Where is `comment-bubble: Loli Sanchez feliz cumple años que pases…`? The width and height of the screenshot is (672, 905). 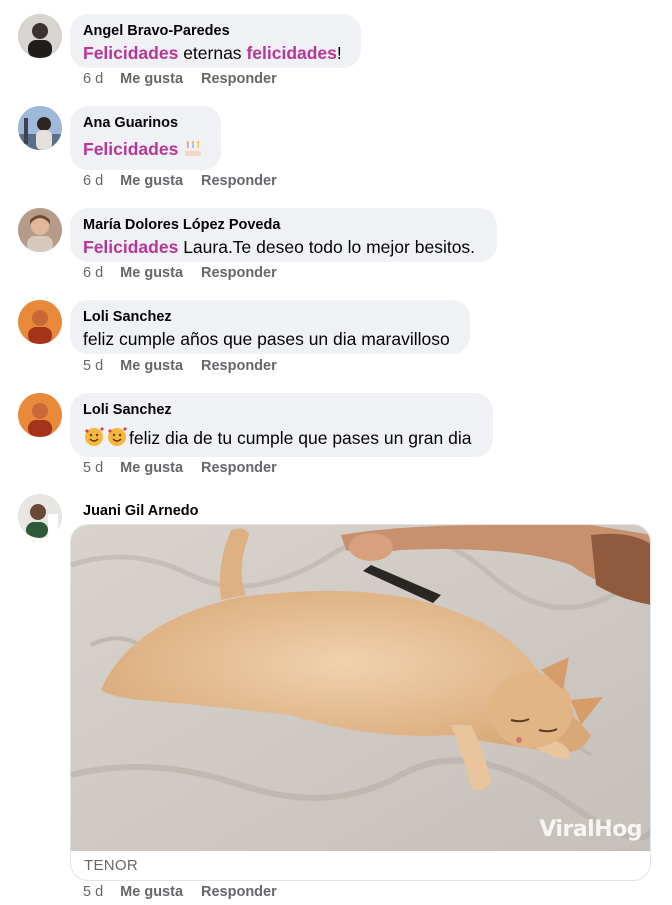
comment-bubble: Loli Sanchez feliz cumple años que pases… is located at coordinates (270, 327).